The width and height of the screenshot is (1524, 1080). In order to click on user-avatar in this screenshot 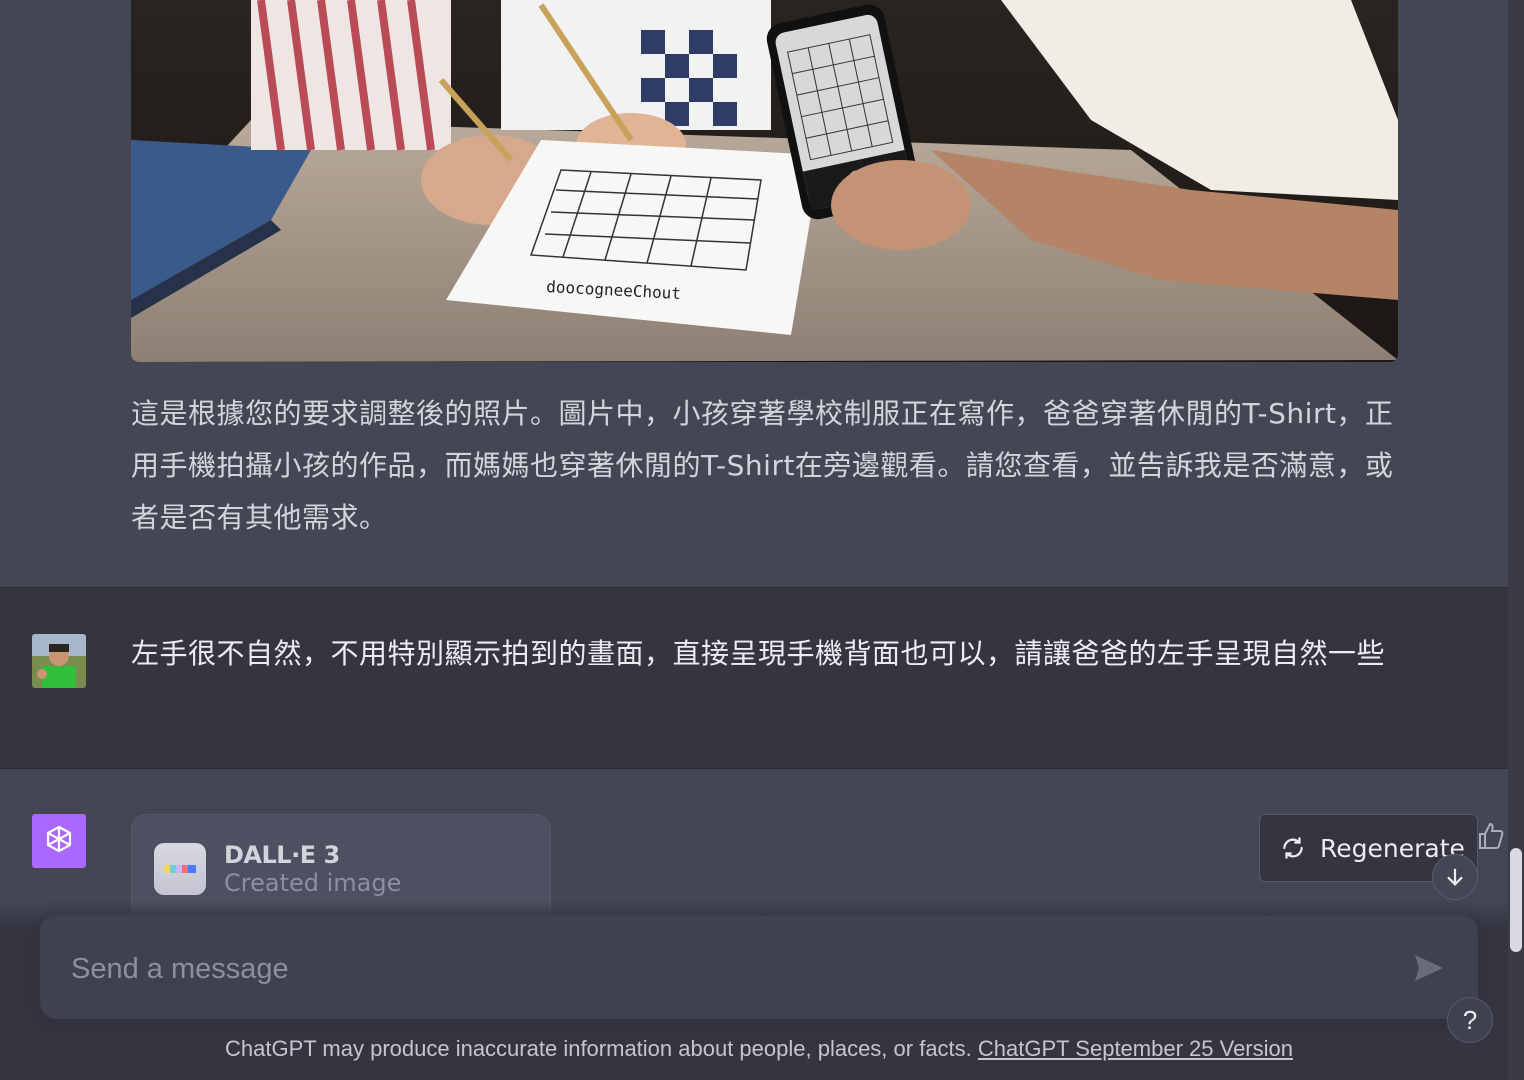, I will do `click(59, 661)`.